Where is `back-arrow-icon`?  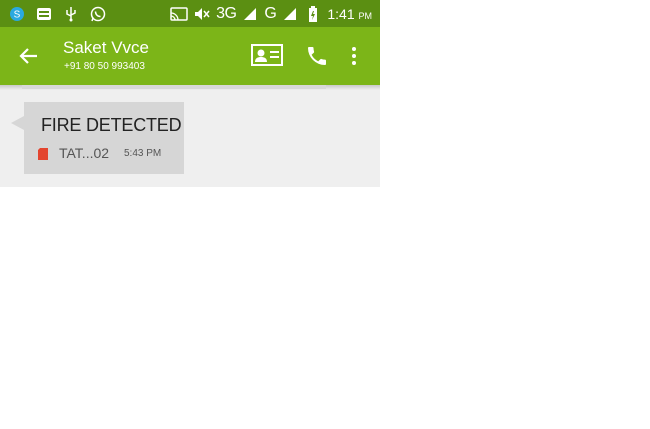
back-arrow-icon is located at coordinates (28, 56).